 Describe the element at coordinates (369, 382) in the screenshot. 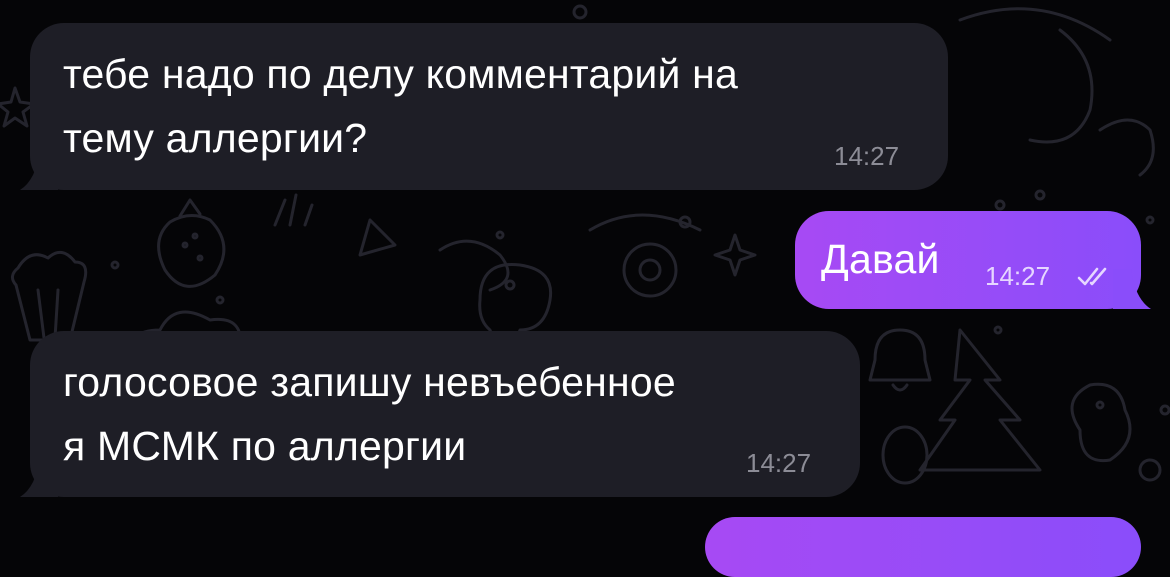

I see `message-text-line: голосовое запишу невъебенное` at that location.